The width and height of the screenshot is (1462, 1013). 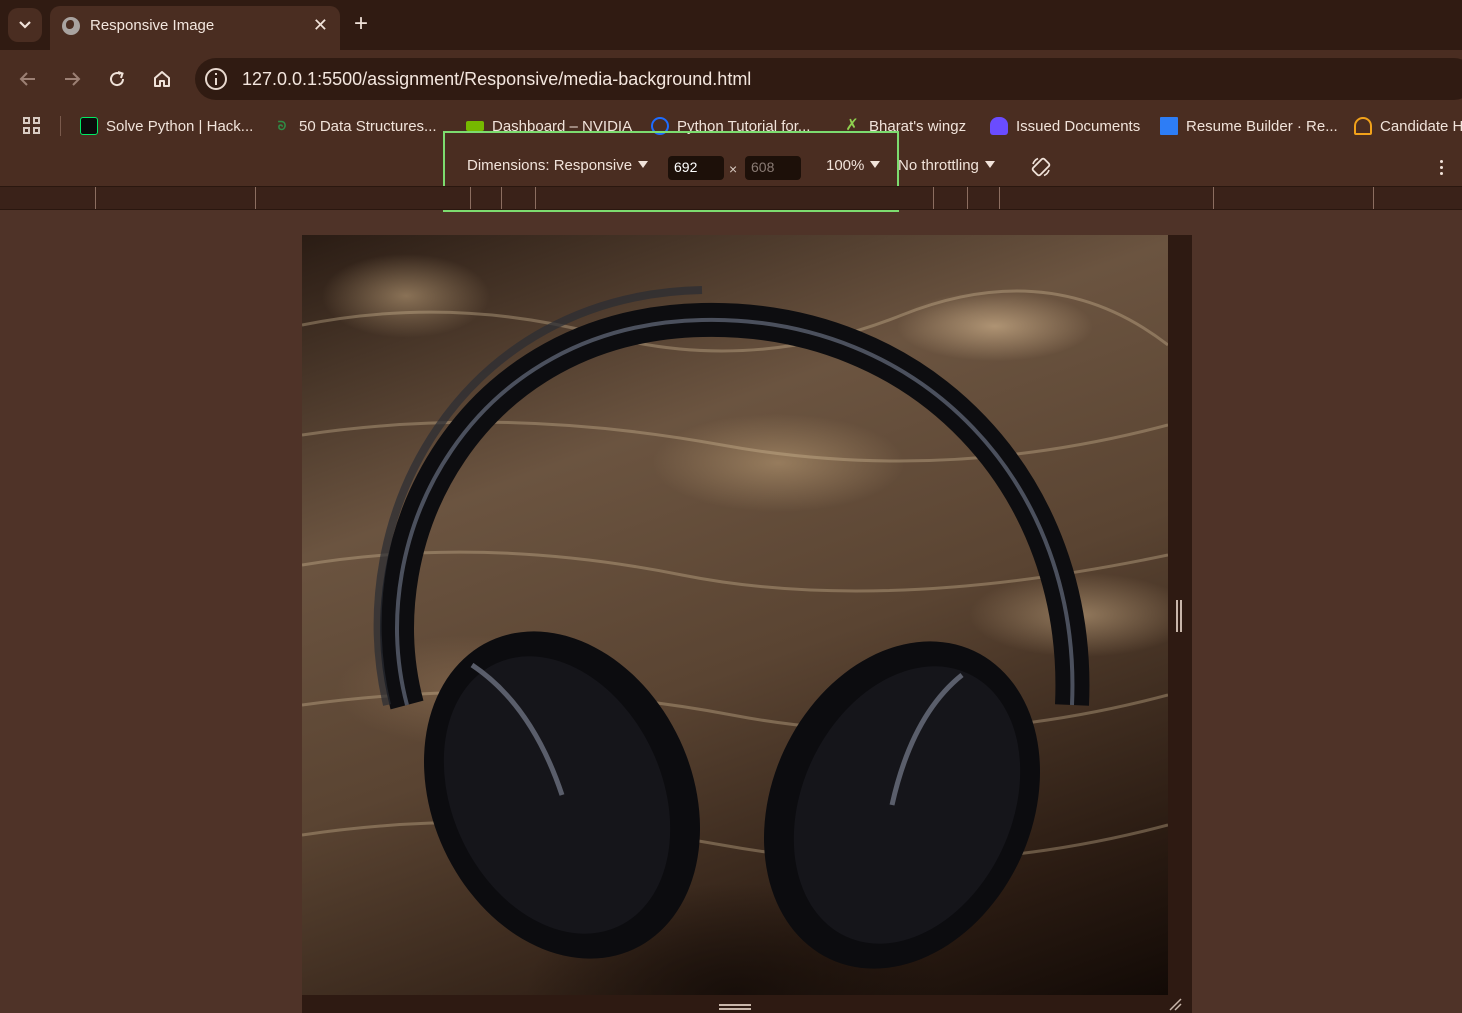 I want to click on candidate-icon, so click(x=1363, y=126).